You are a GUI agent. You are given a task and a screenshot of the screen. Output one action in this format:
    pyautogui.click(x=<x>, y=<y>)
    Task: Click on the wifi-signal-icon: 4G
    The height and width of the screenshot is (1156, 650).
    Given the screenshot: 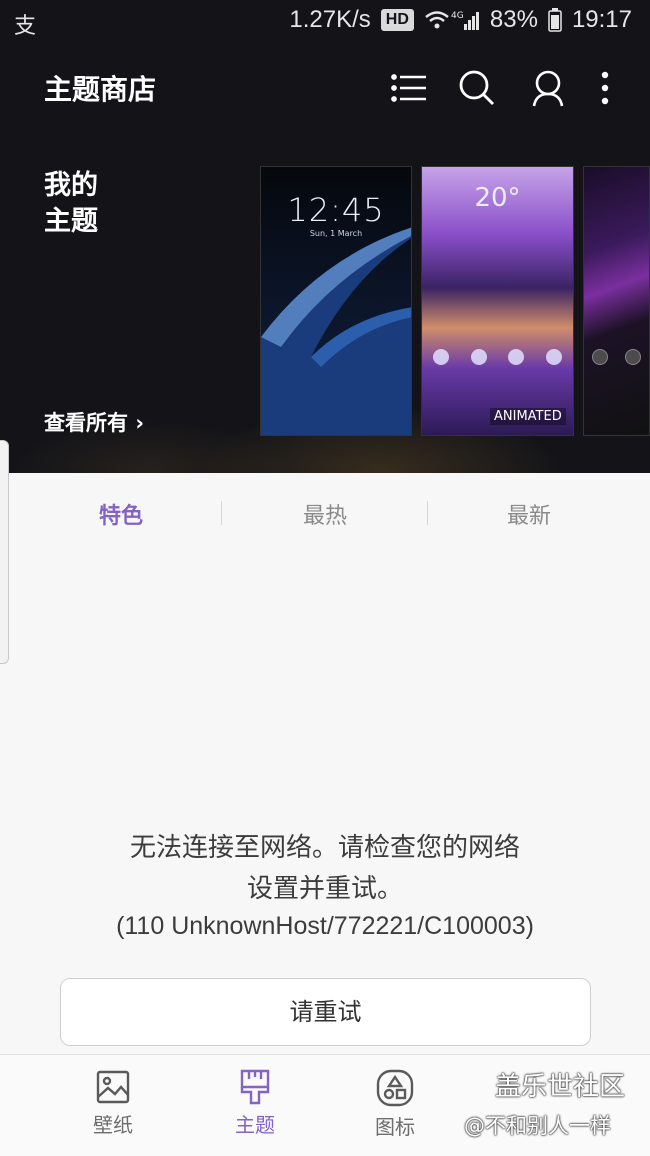 What is the action you would take?
    pyautogui.click(x=452, y=20)
    